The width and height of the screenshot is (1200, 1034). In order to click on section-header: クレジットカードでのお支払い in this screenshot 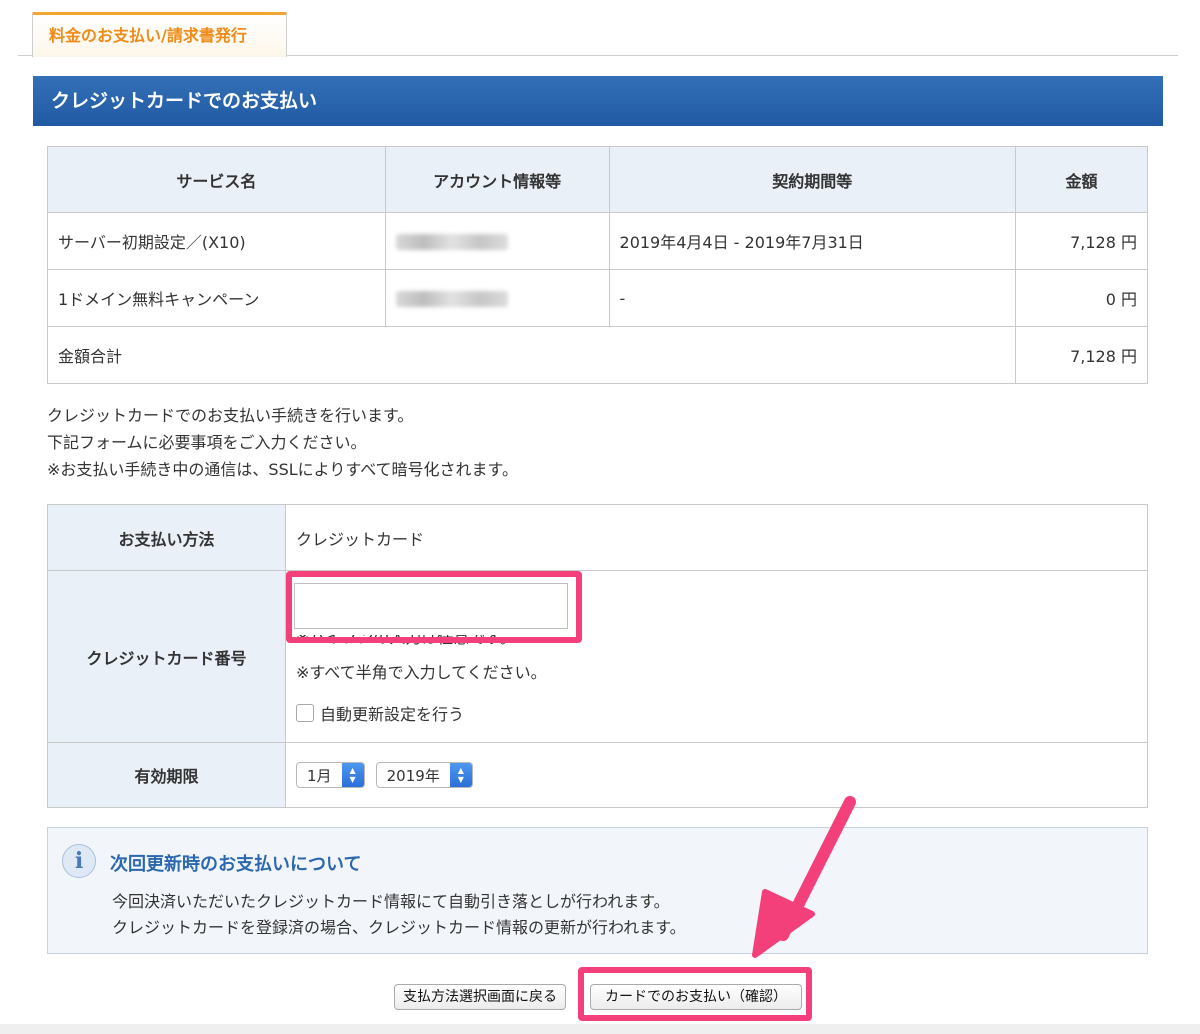, I will do `click(598, 101)`.